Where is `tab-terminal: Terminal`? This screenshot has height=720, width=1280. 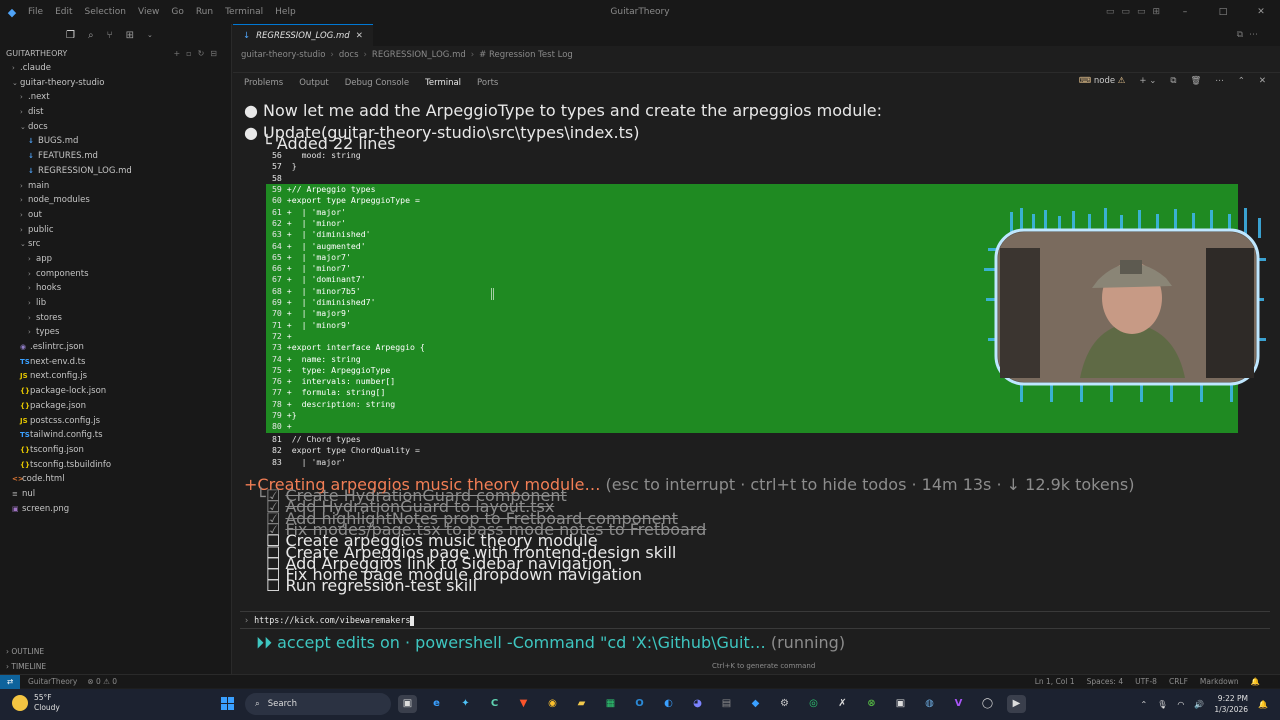
tab-terminal: Terminal is located at coordinates (443, 83).